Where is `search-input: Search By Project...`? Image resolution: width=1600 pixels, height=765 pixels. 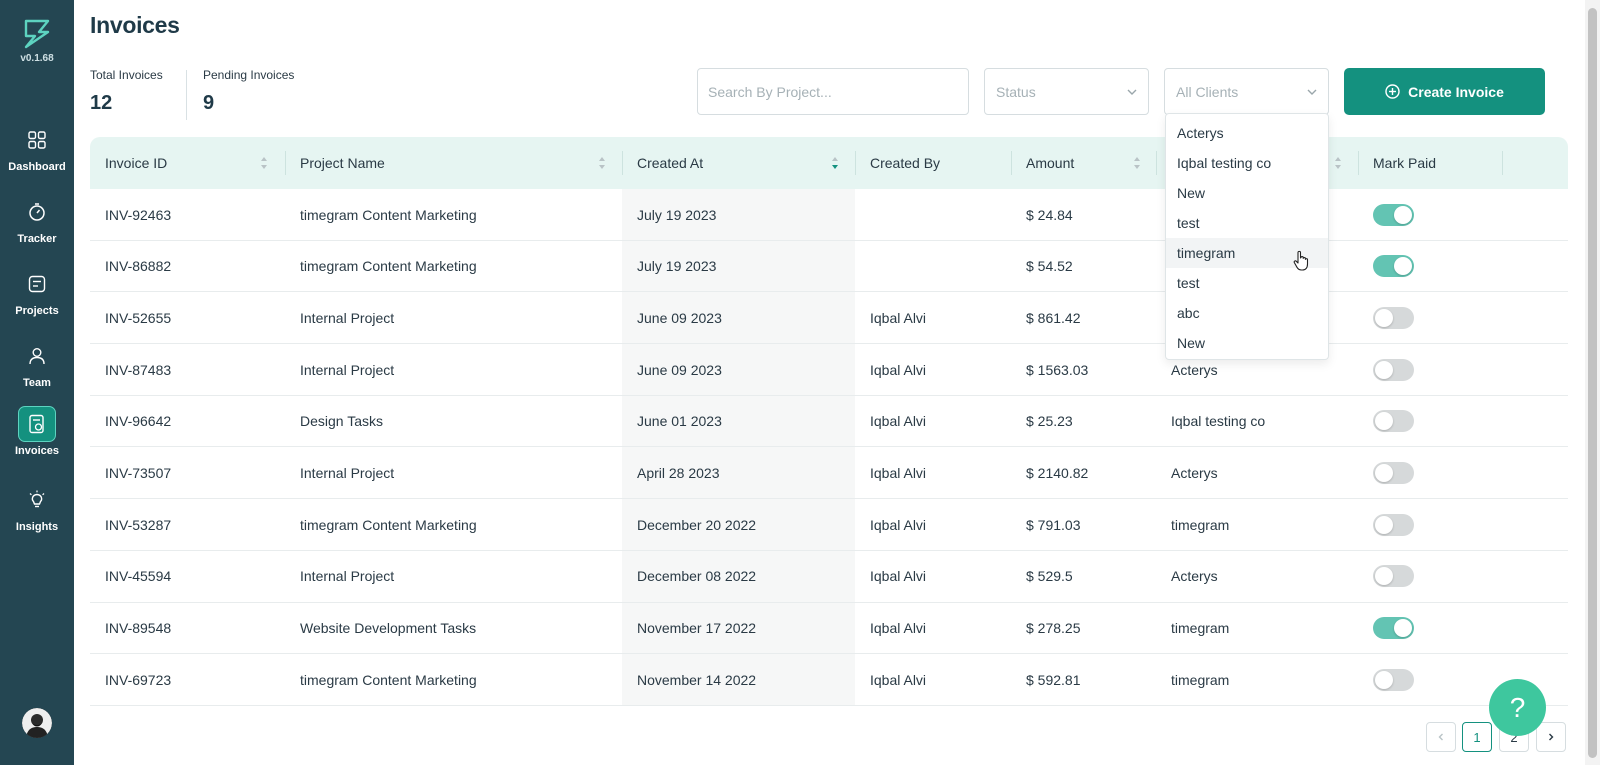 search-input: Search By Project... is located at coordinates (833, 91).